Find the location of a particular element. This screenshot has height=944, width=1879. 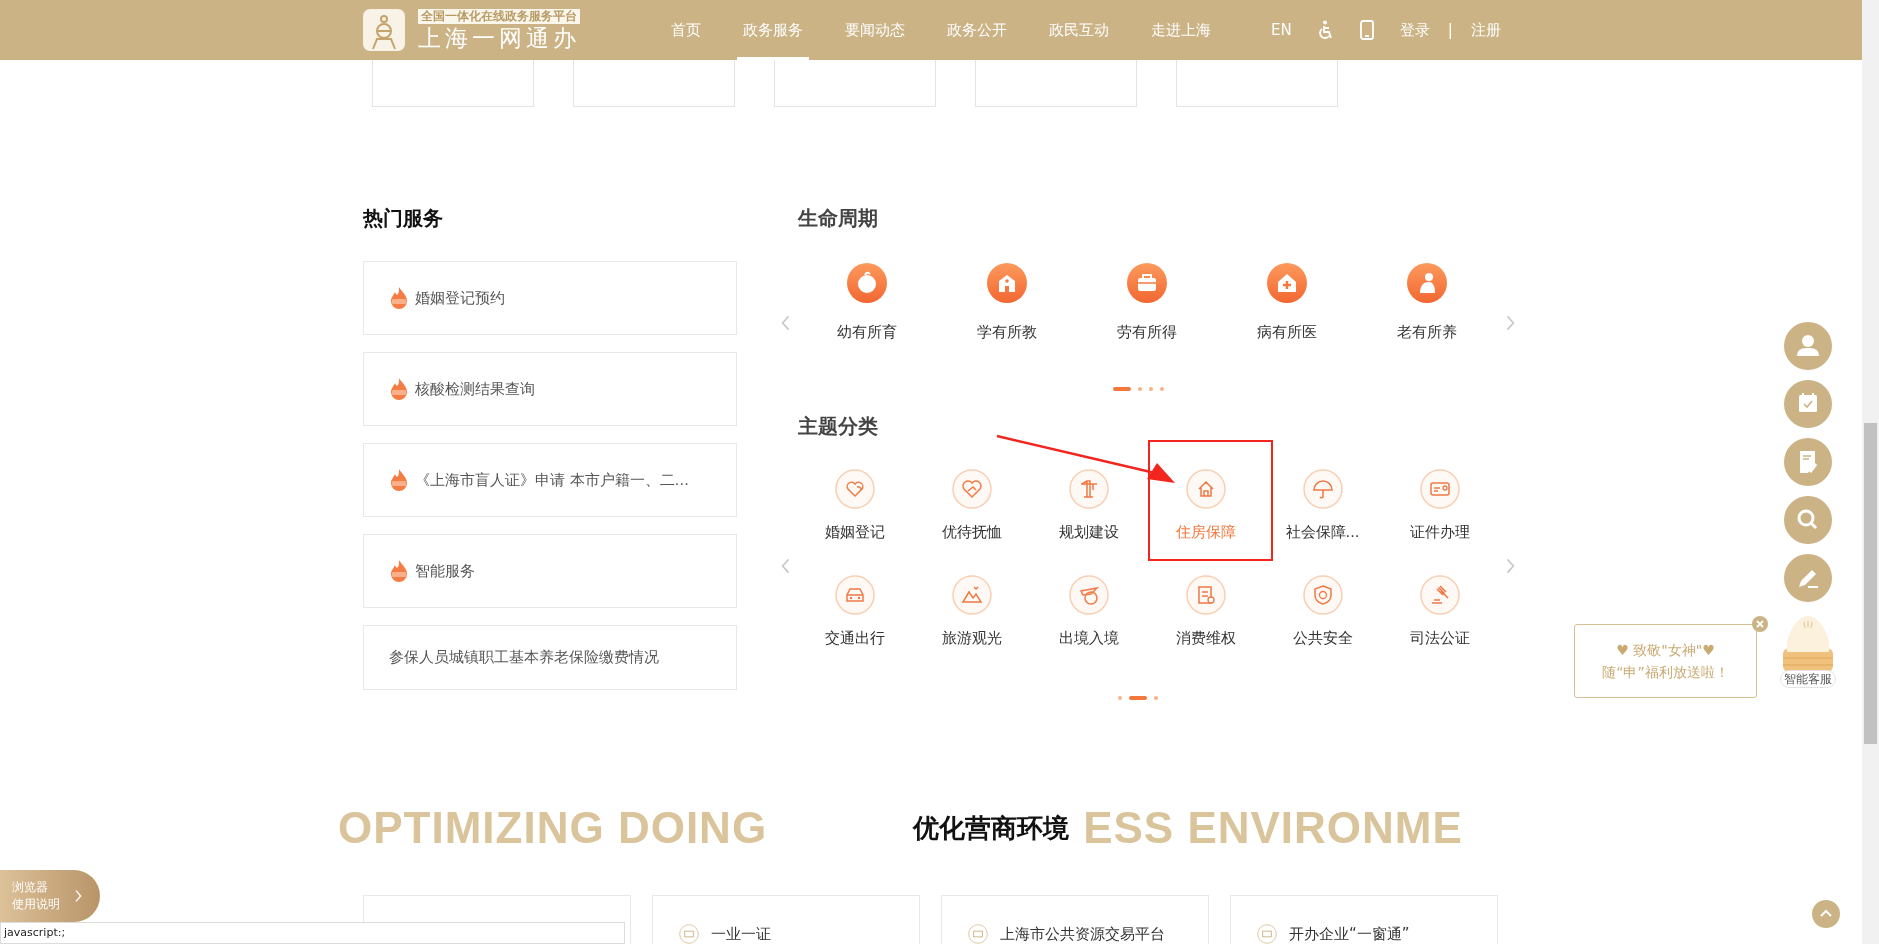

scrollbar-thumb is located at coordinates (1870, 583).